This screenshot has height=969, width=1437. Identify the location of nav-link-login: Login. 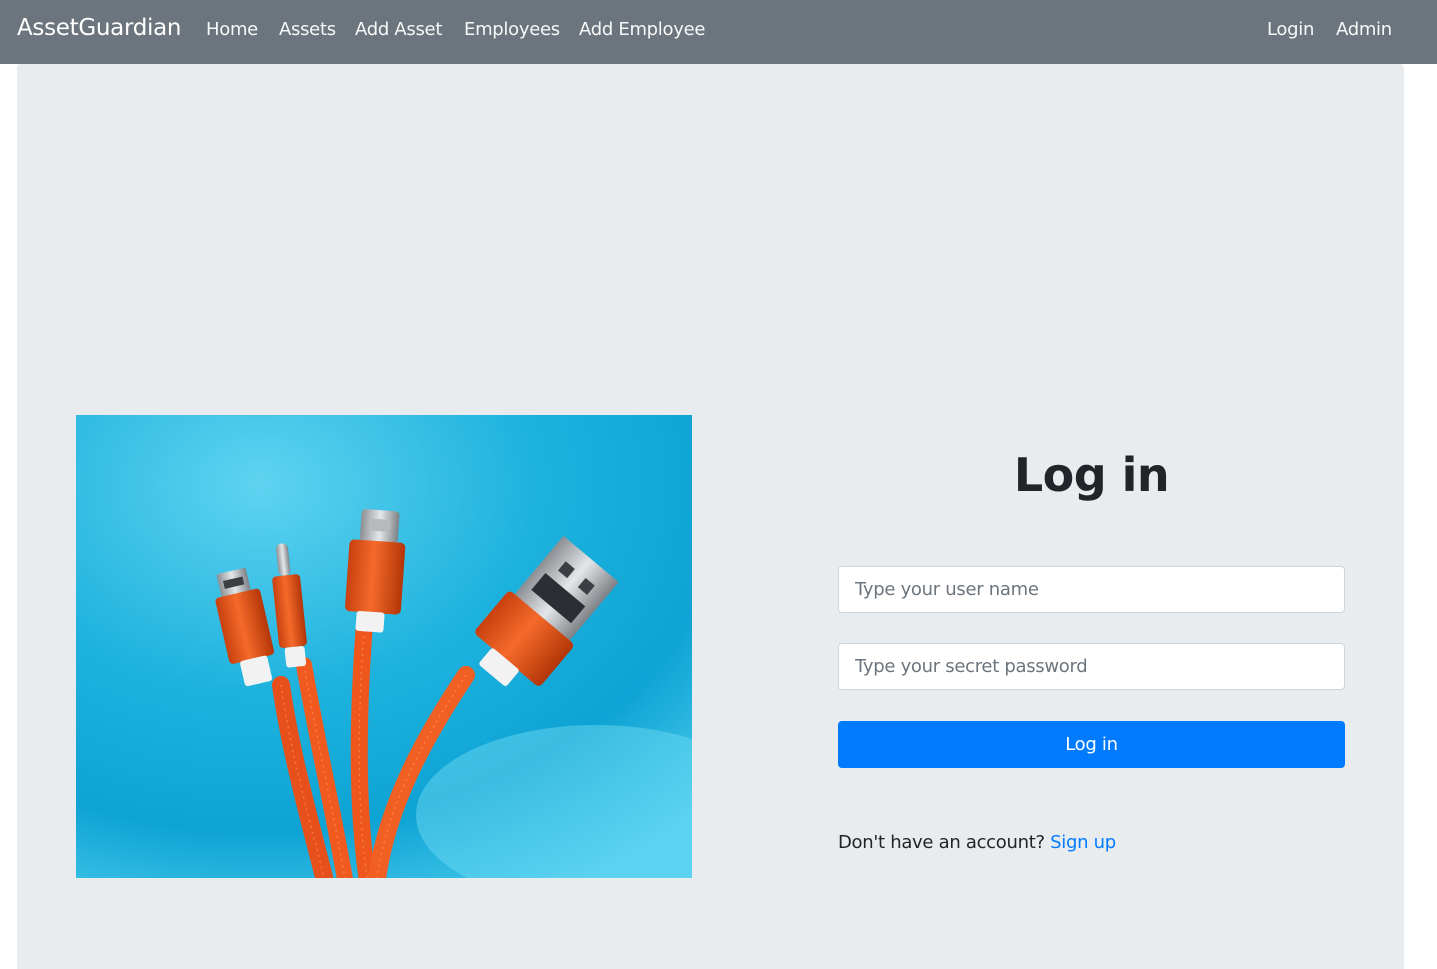
(1290, 29).